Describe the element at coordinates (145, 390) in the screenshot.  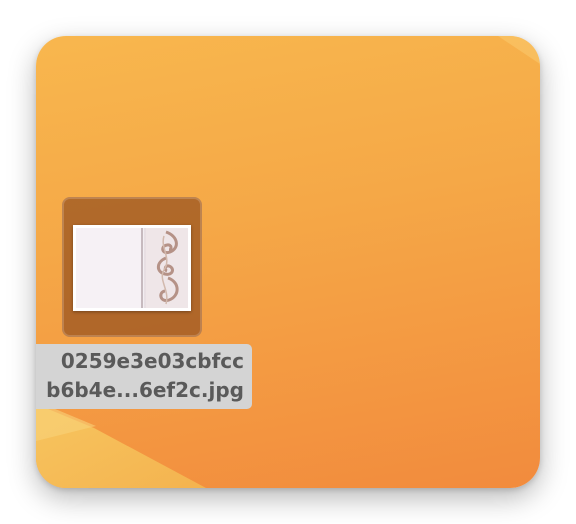
I see `file-name-line-2: b6b4e...6ef2c.jpg` at that location.